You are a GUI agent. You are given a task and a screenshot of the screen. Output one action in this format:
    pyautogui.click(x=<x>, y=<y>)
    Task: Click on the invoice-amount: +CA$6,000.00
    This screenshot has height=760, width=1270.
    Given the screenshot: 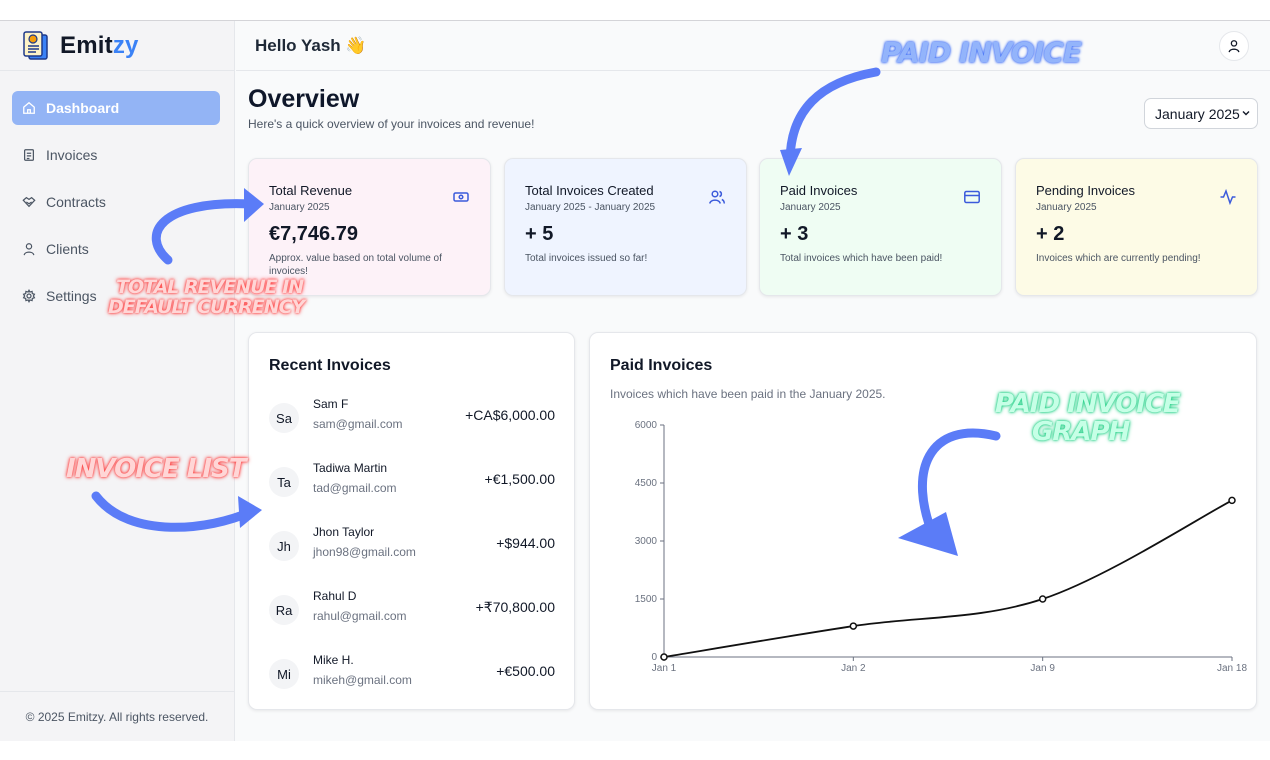 What is the action you would take?
    pyautogui.click(x=510, y=415)
    